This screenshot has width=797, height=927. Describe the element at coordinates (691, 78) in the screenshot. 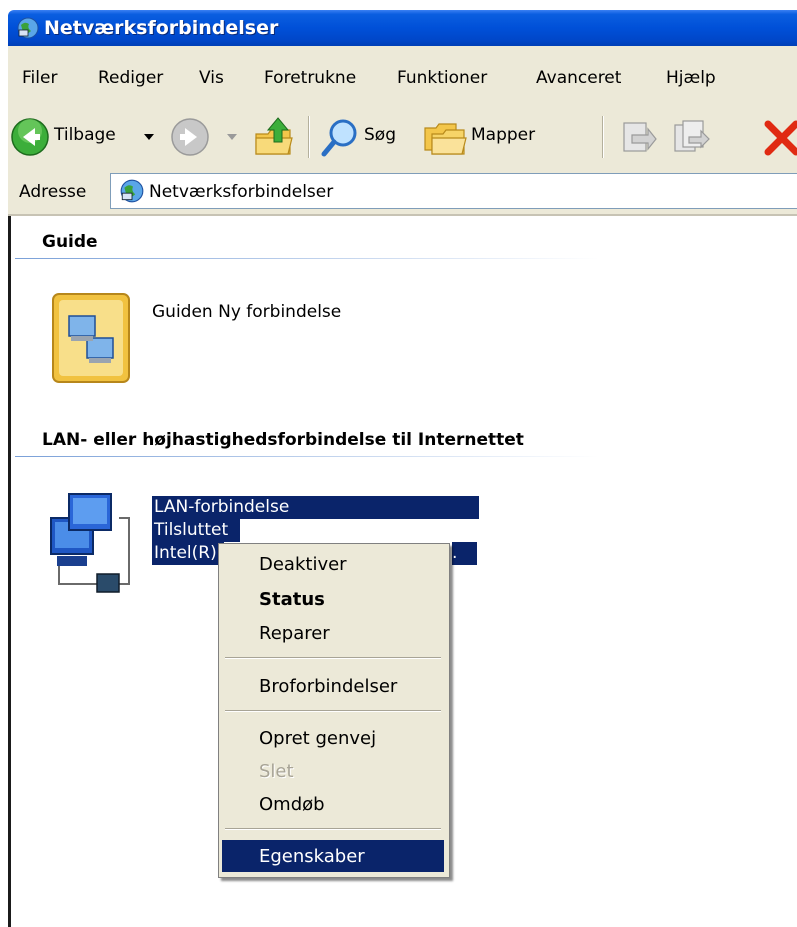

I see `menu-help: Hjælp` at that location.